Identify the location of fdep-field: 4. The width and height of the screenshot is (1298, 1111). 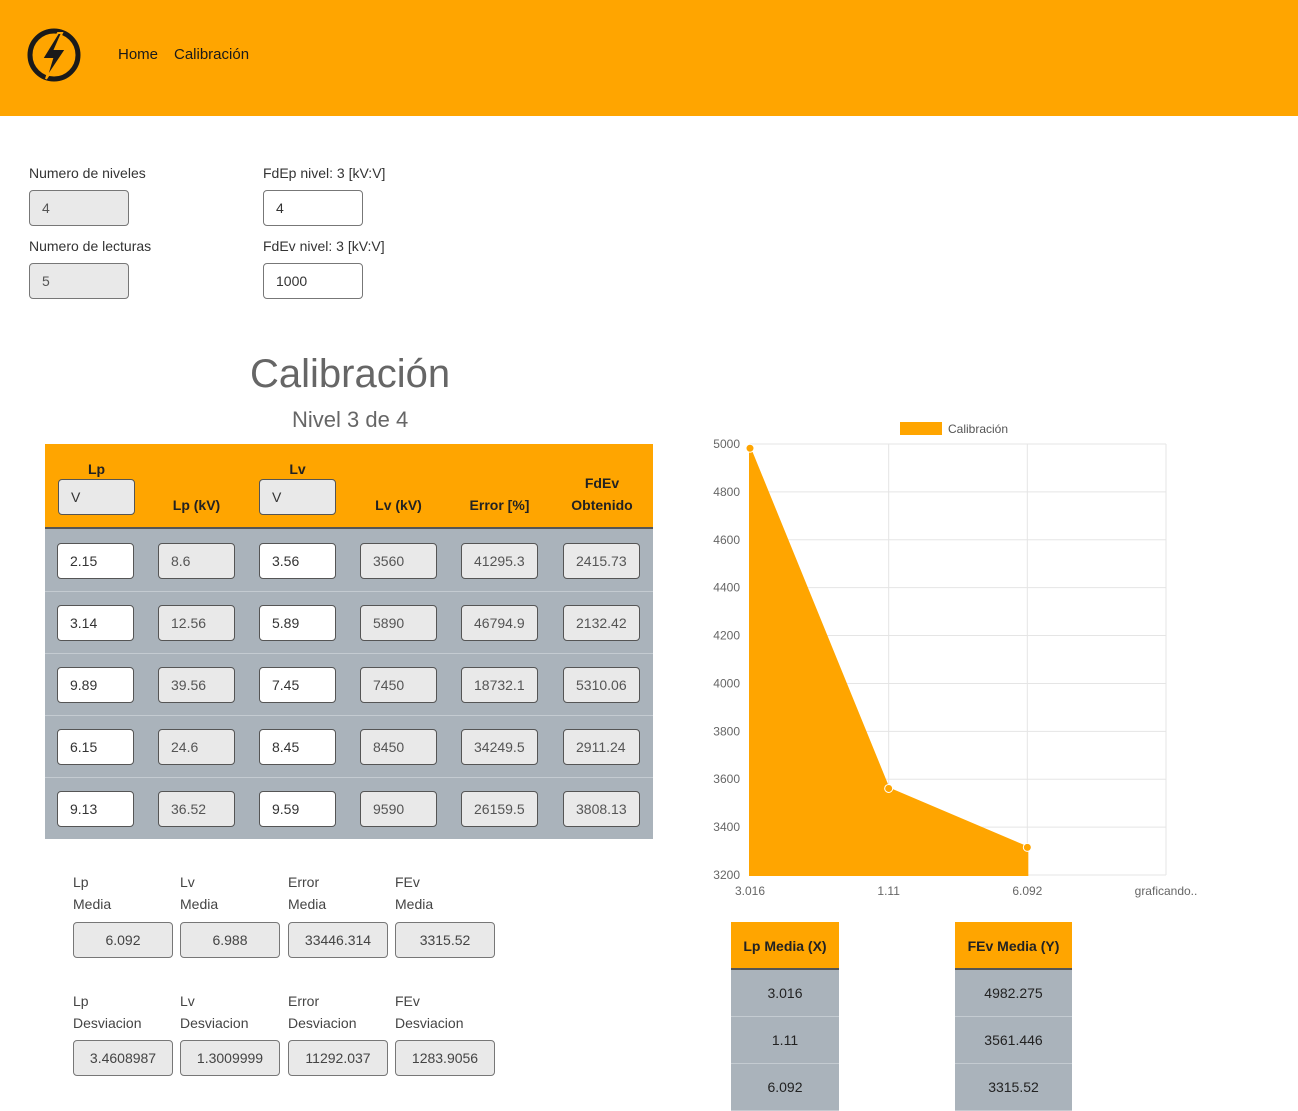
(313, 208).